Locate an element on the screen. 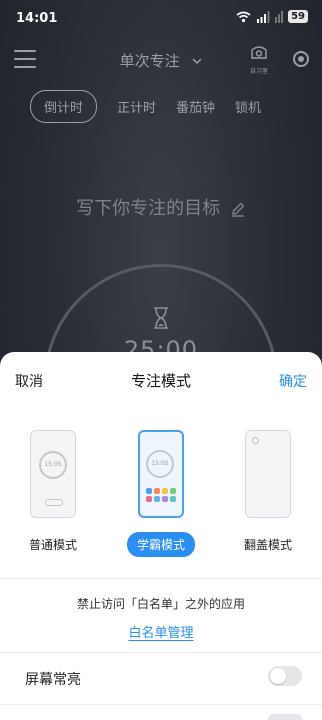 The width and height of the screenshot is (322, 720). sheet-title: 专注模式 is located at coordinates (160, 381).